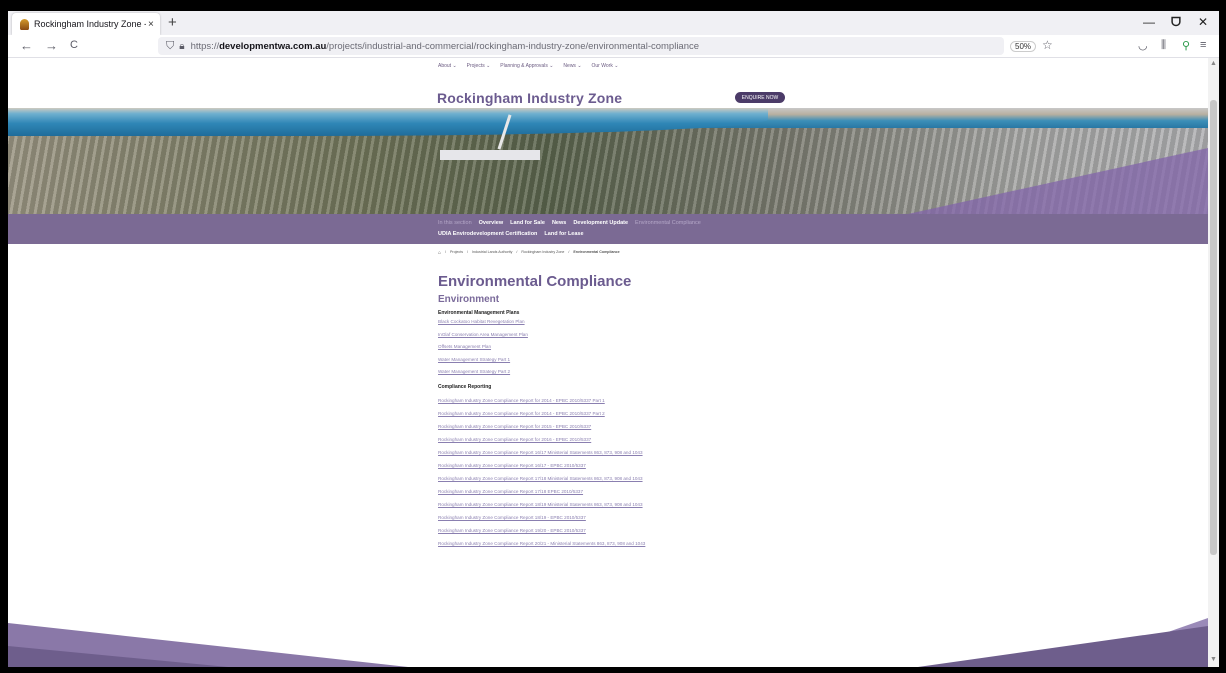 This screenshot has height=673, width=1226. What do you see at coordinates (1149, 22) in the screenshot?
I see `minimize-button: —` at bounding box center [1149, 22].